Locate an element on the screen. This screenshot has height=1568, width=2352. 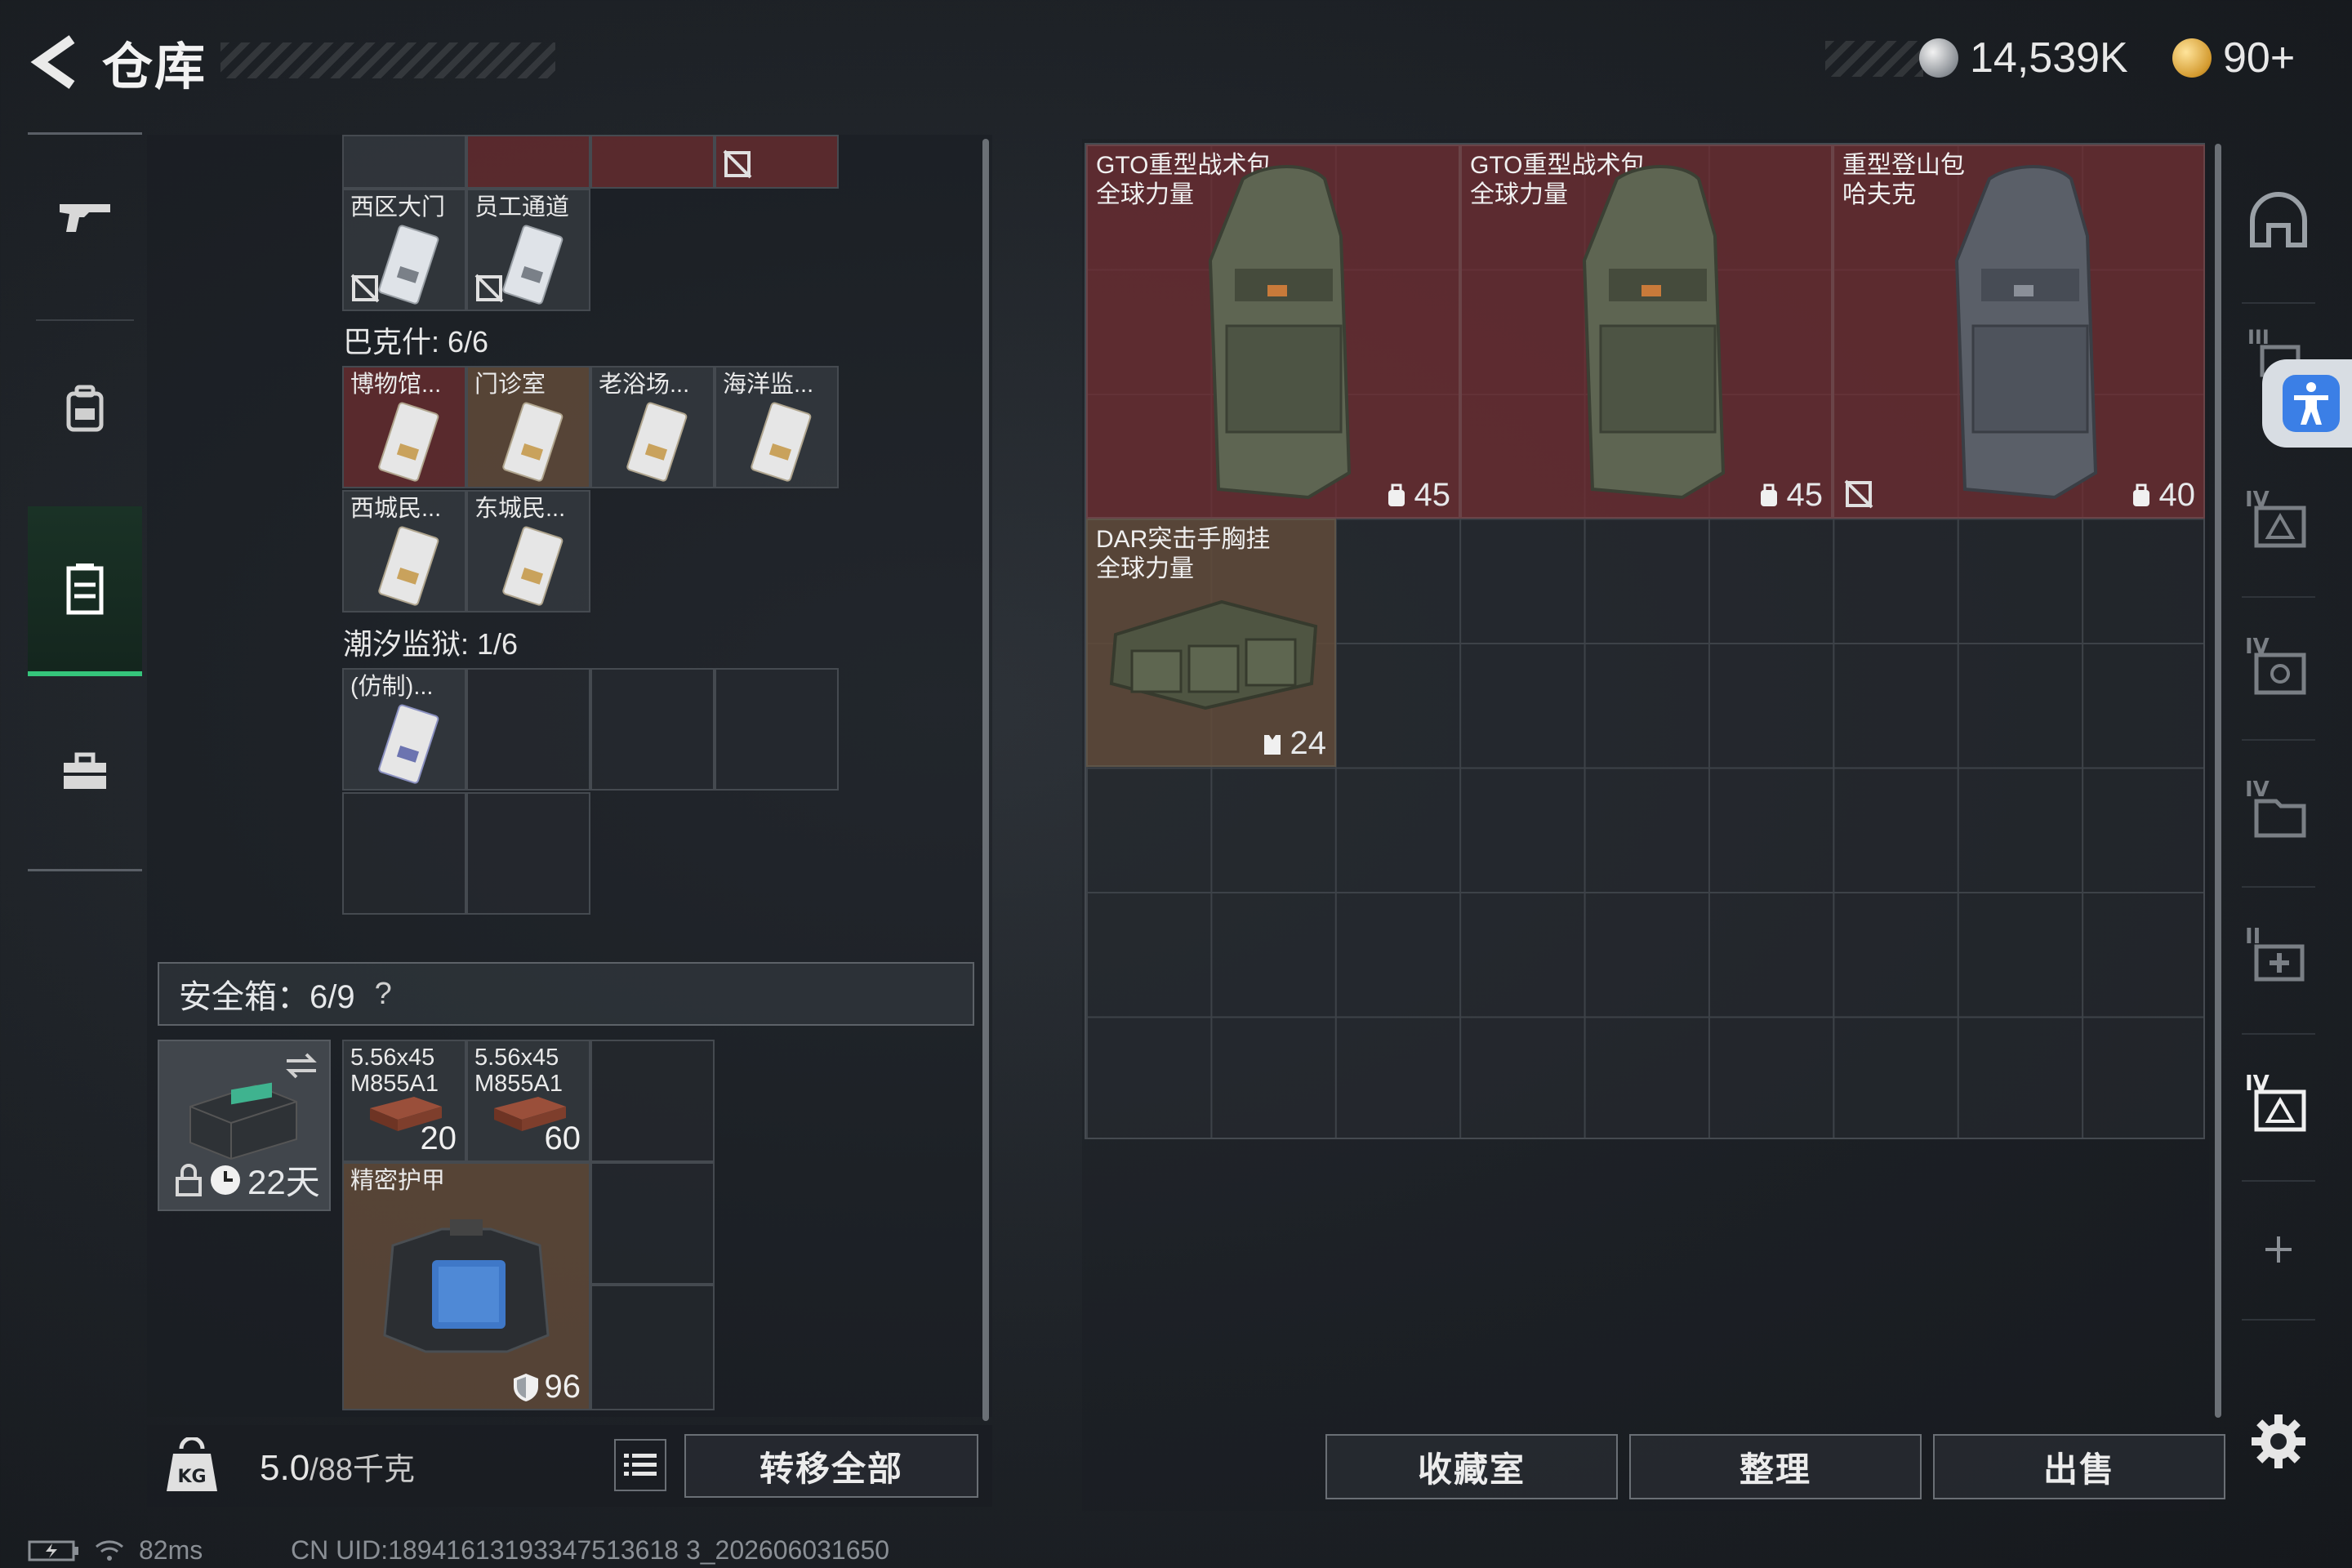
storage-scrollbar is located at coordinates (985, 780).